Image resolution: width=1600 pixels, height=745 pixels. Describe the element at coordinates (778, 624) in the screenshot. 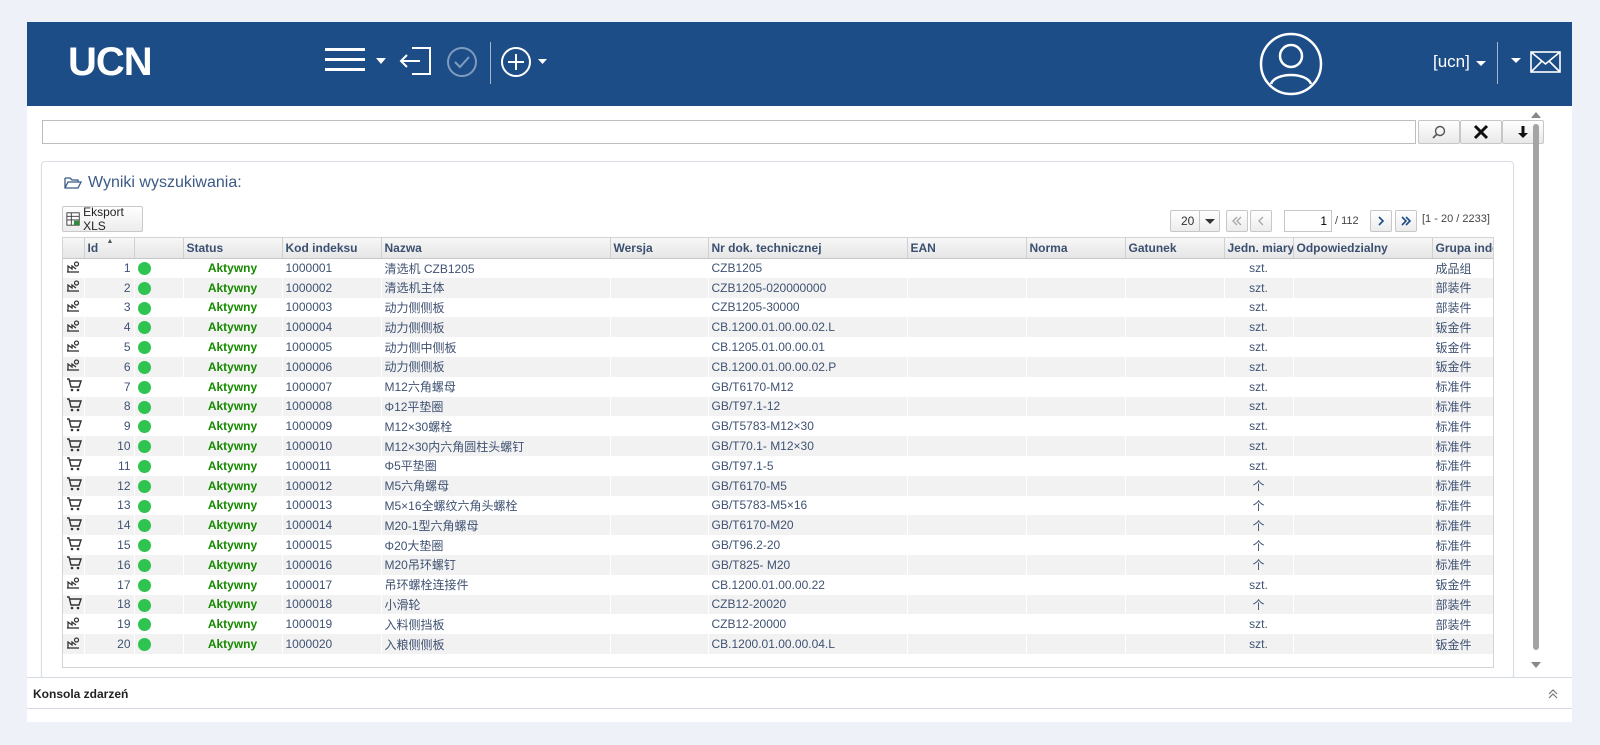

I see `table-row: 19 Aktywny 1000019 入料侧挡板 CZB12-20000 szt. 部装件` at that location.